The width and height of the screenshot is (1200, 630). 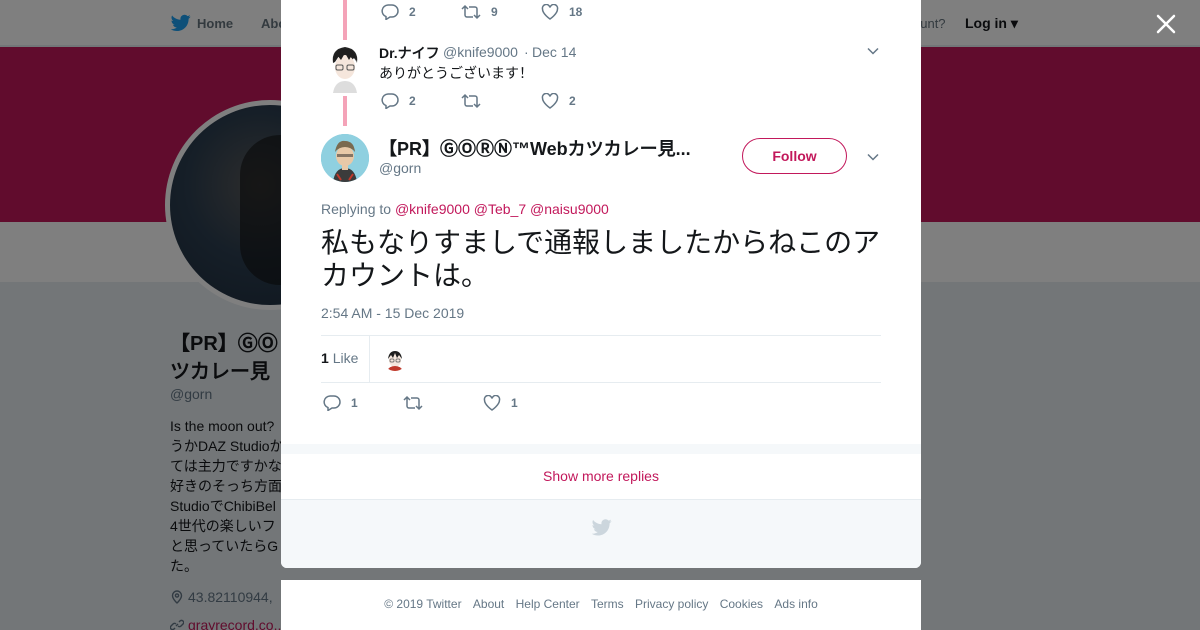 I want to click on reply-text: ありがとうございます！, so click(x=456, y=73).